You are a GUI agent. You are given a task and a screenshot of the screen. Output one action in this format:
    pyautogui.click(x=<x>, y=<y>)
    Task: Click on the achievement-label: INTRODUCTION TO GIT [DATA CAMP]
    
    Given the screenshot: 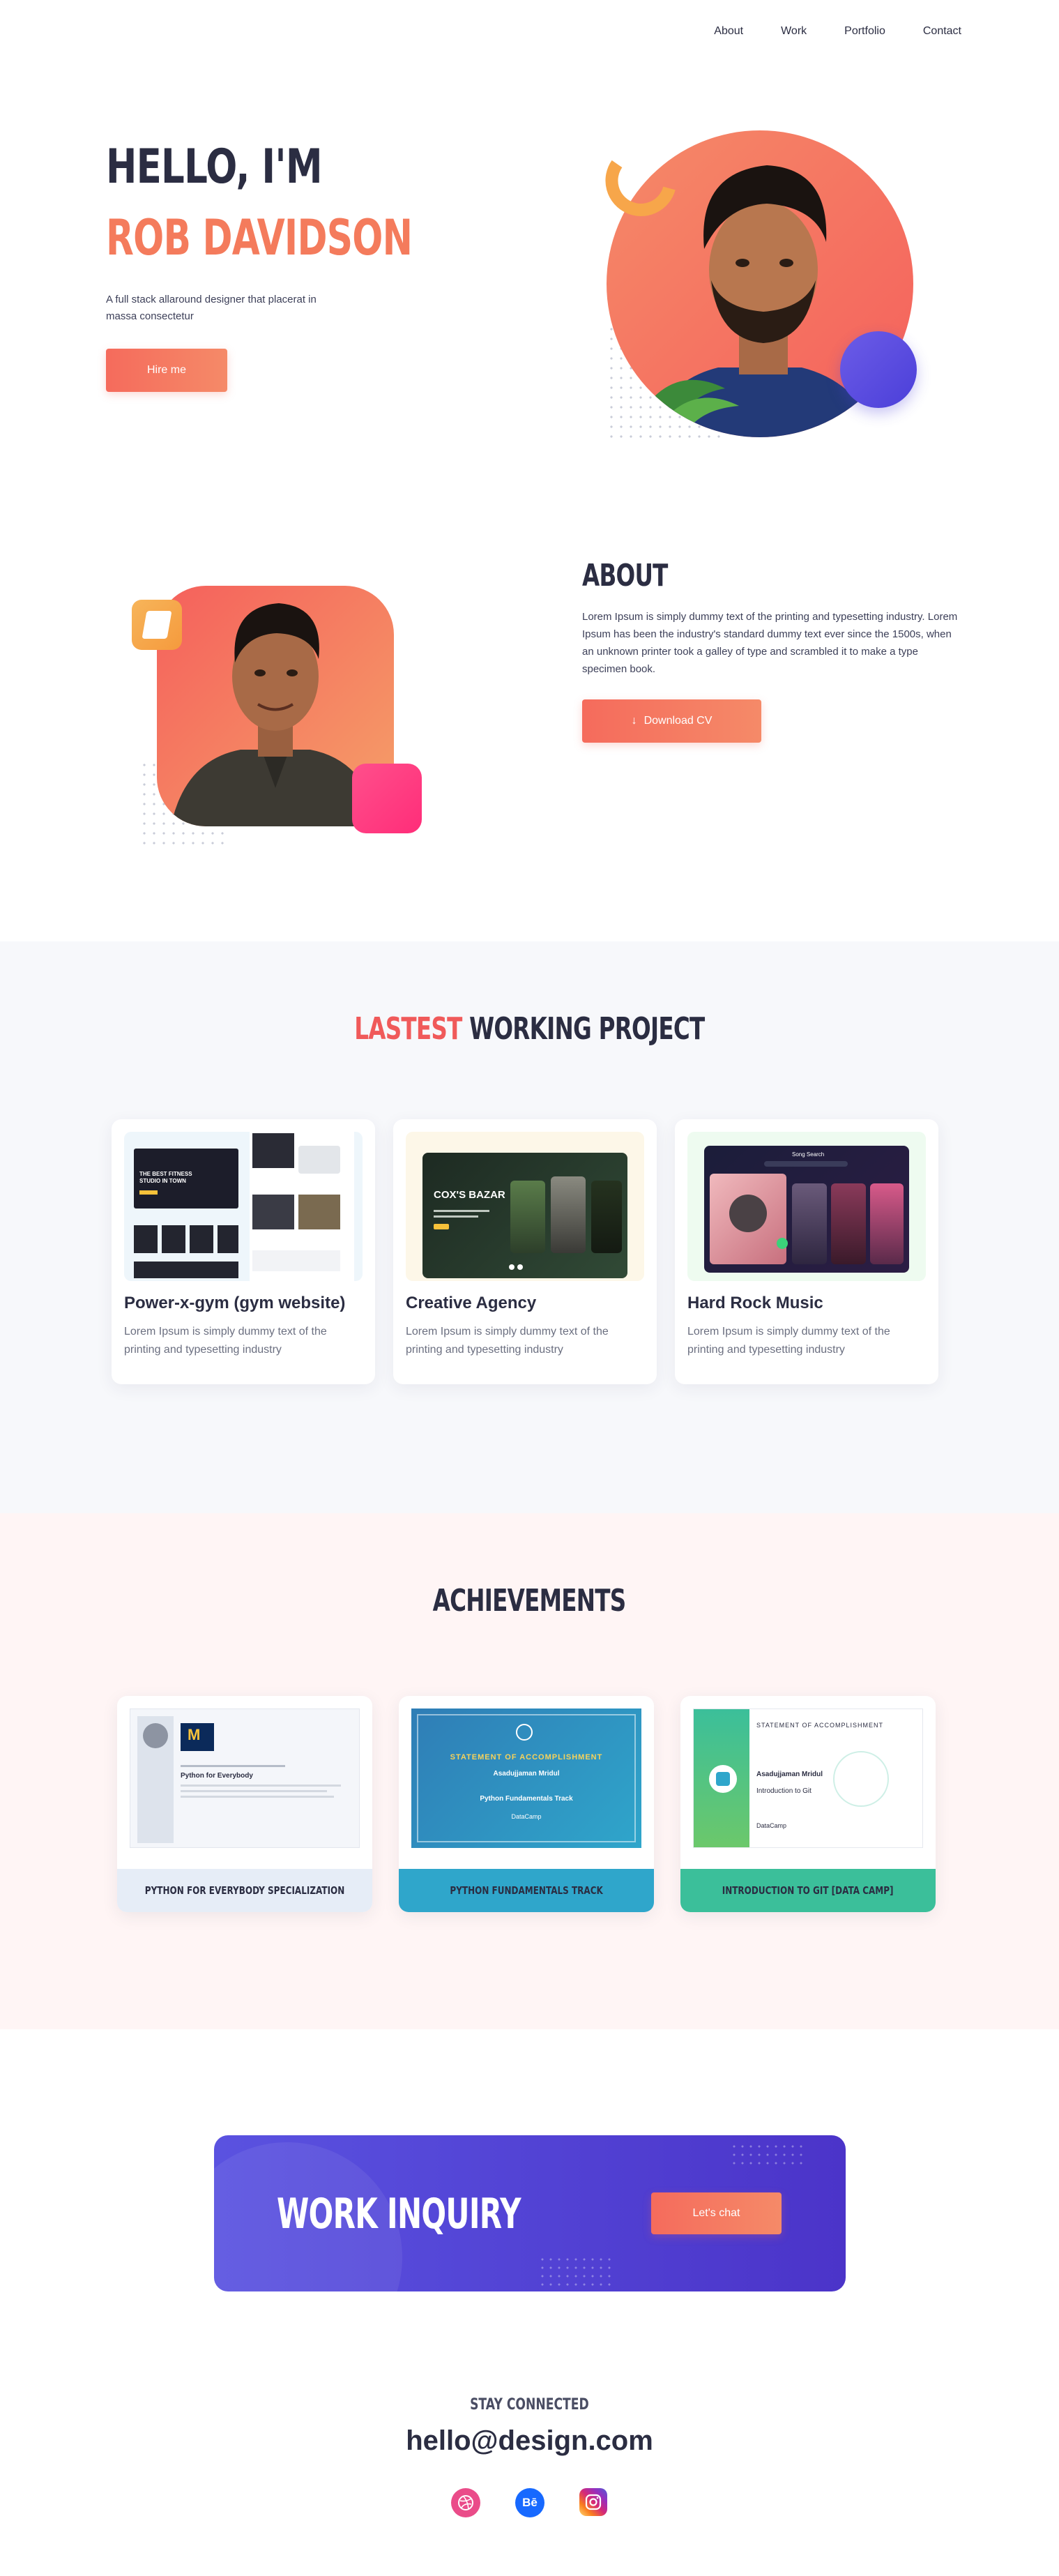 What is the action you would take?
    pyautogui.click(x=808, y=1890)
    